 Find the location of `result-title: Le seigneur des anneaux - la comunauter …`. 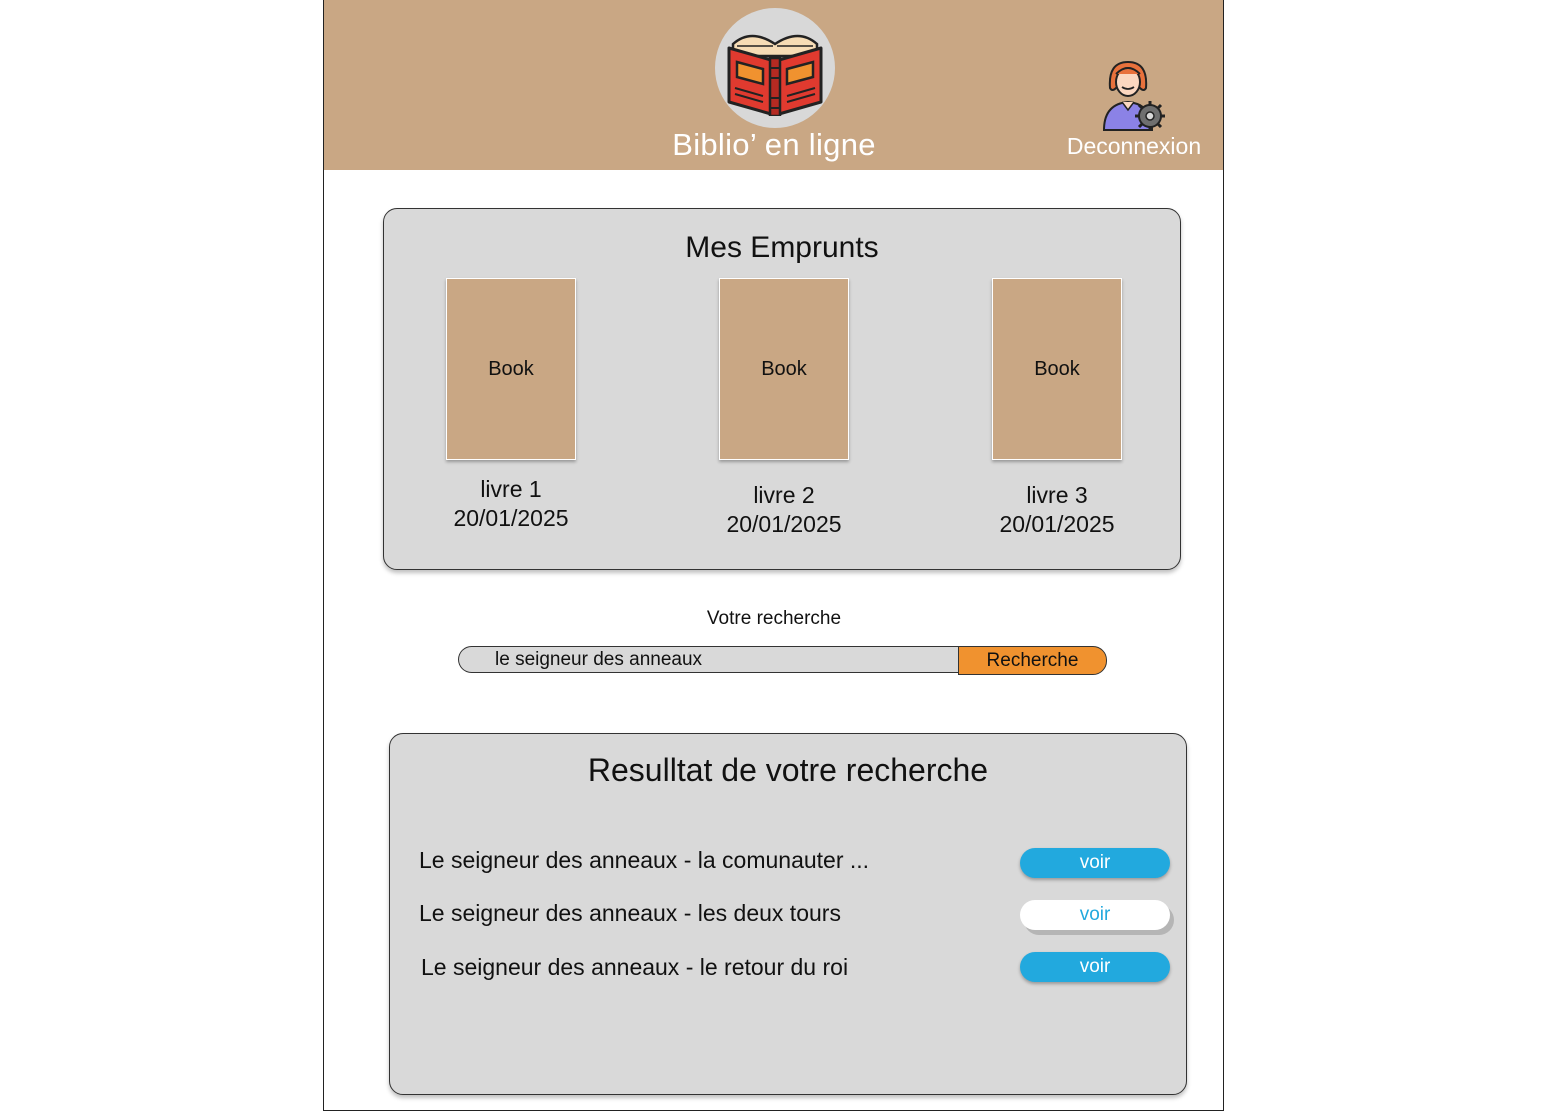

result-title: Le seigneur des anneaux - la comunauter … is located at coordinates (644, 860).